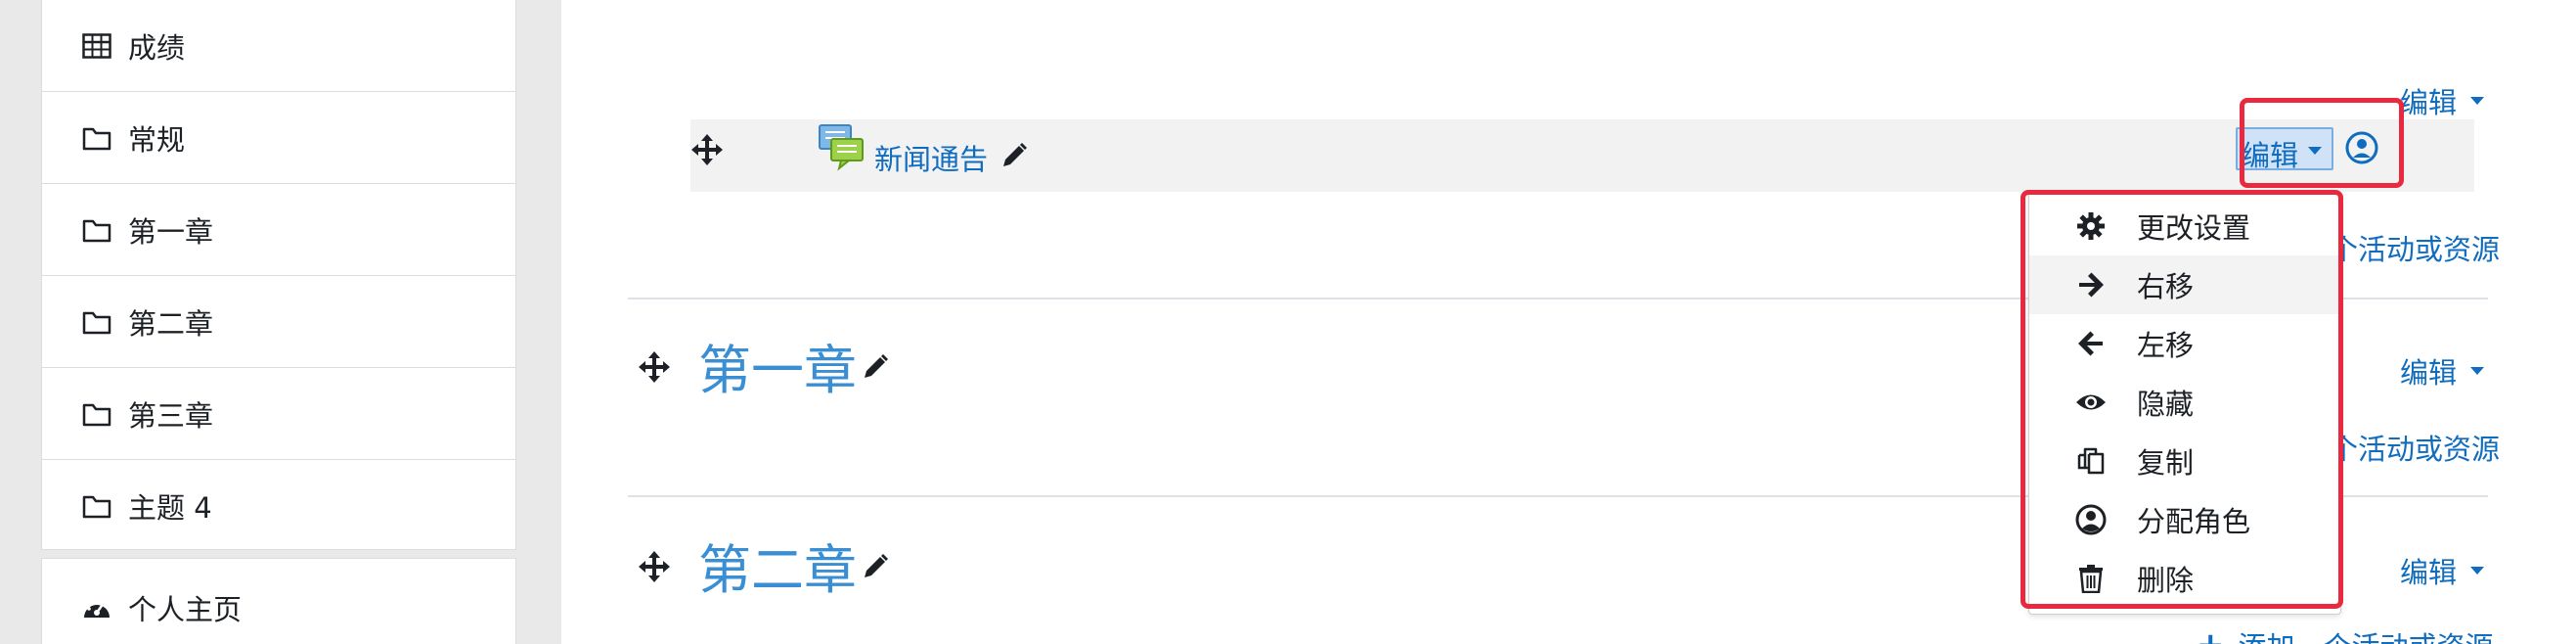 The height and width of the screenshot is (644, 2576). I want to click on sidebar-item-grades: 成绩, so click(279, 46).